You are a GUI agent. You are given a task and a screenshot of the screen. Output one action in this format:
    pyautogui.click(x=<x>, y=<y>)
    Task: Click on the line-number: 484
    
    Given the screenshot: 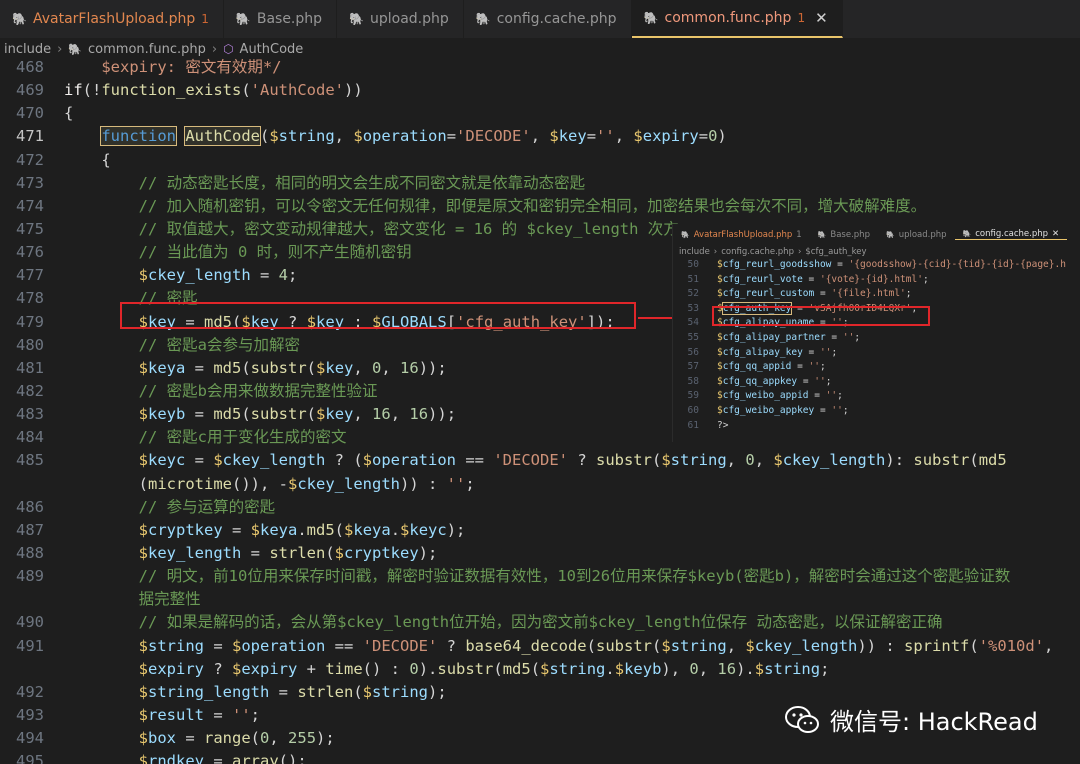 What is the action you would take?
    pyautogui.click(x=30, y=437)
    